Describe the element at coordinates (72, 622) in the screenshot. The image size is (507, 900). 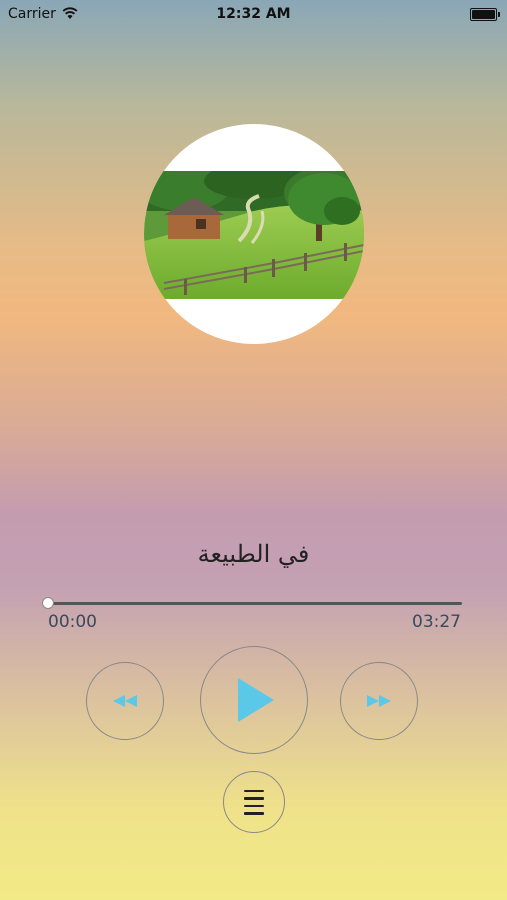
I see `current-time: 00:00` at that location.